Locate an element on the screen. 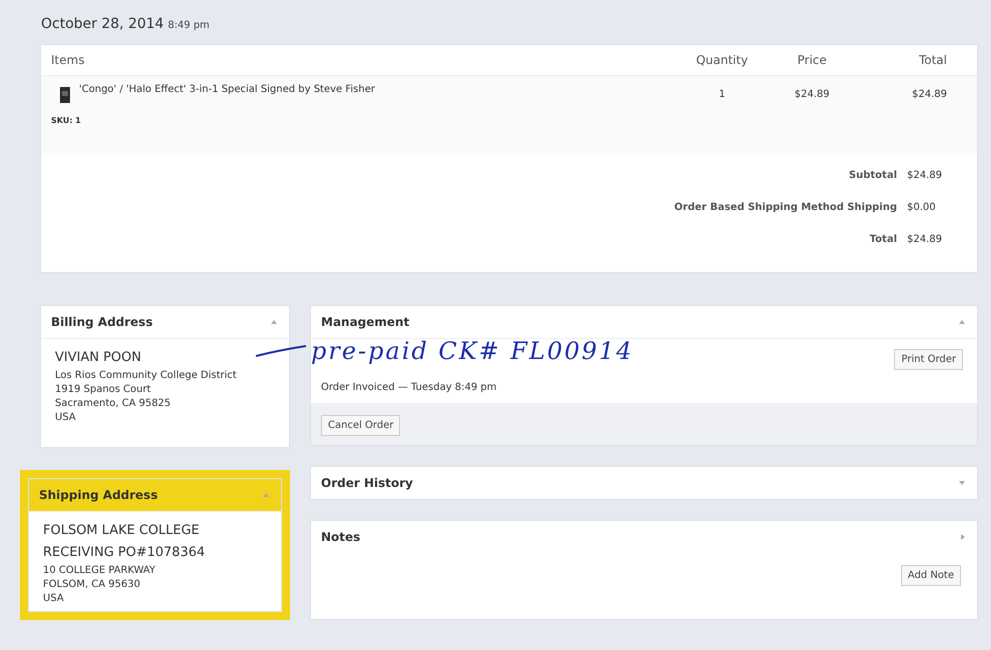 The image size is (991, 650). book-icon is located at coordinates (65, 95).